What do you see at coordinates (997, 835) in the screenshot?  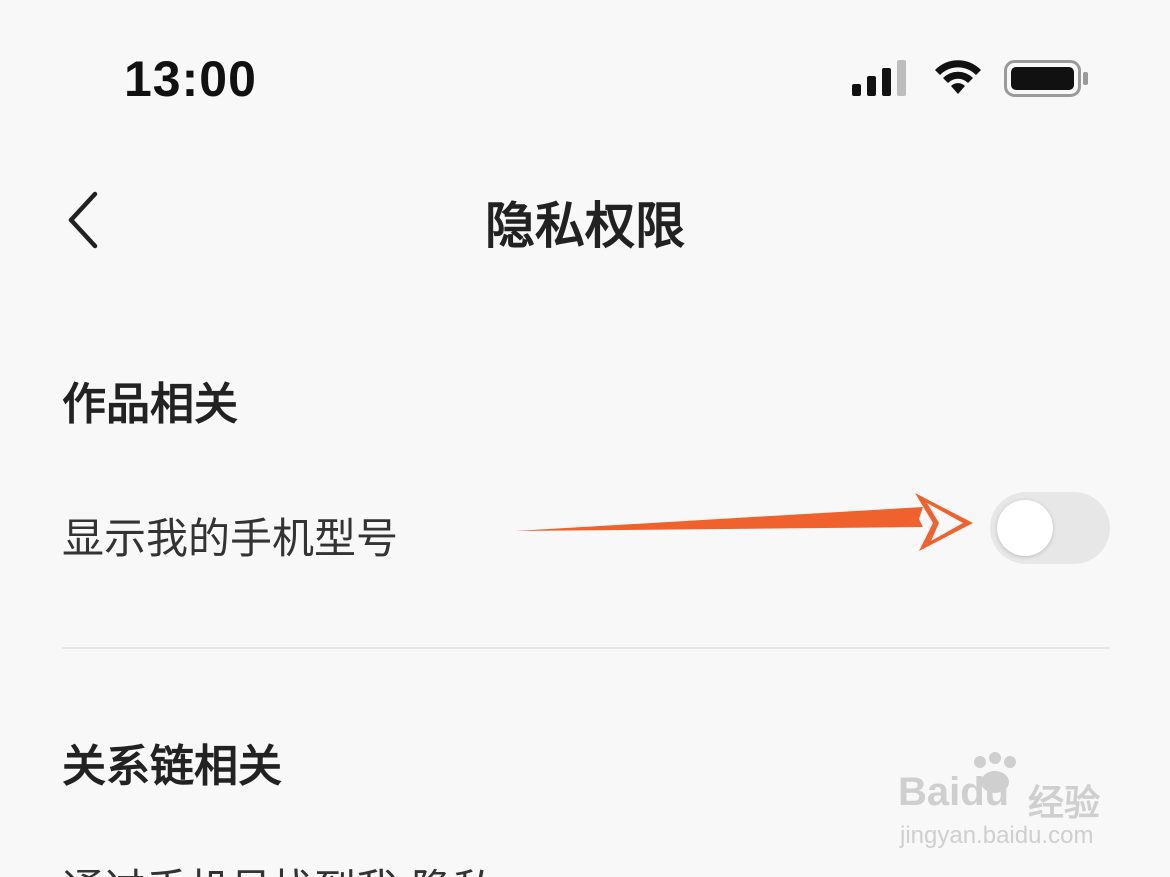 I see `watermark-url: jingyan.baidu.com` at bounding box center [997, 835].